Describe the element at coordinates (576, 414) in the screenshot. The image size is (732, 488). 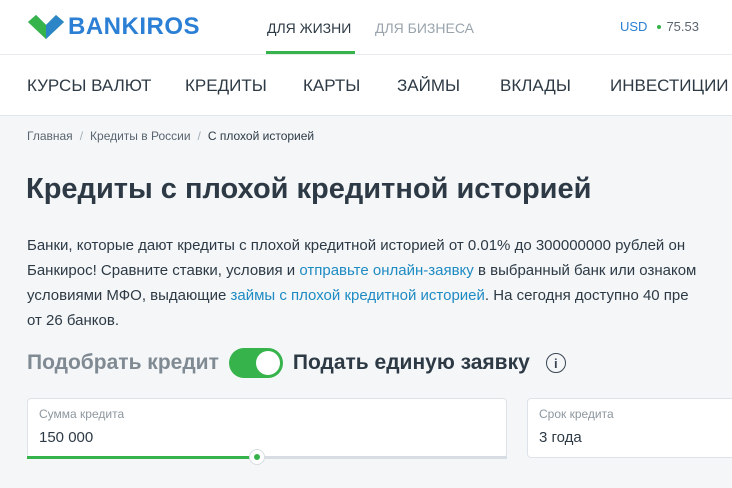
I see `loan-term-label: Срок кредита` at that location.